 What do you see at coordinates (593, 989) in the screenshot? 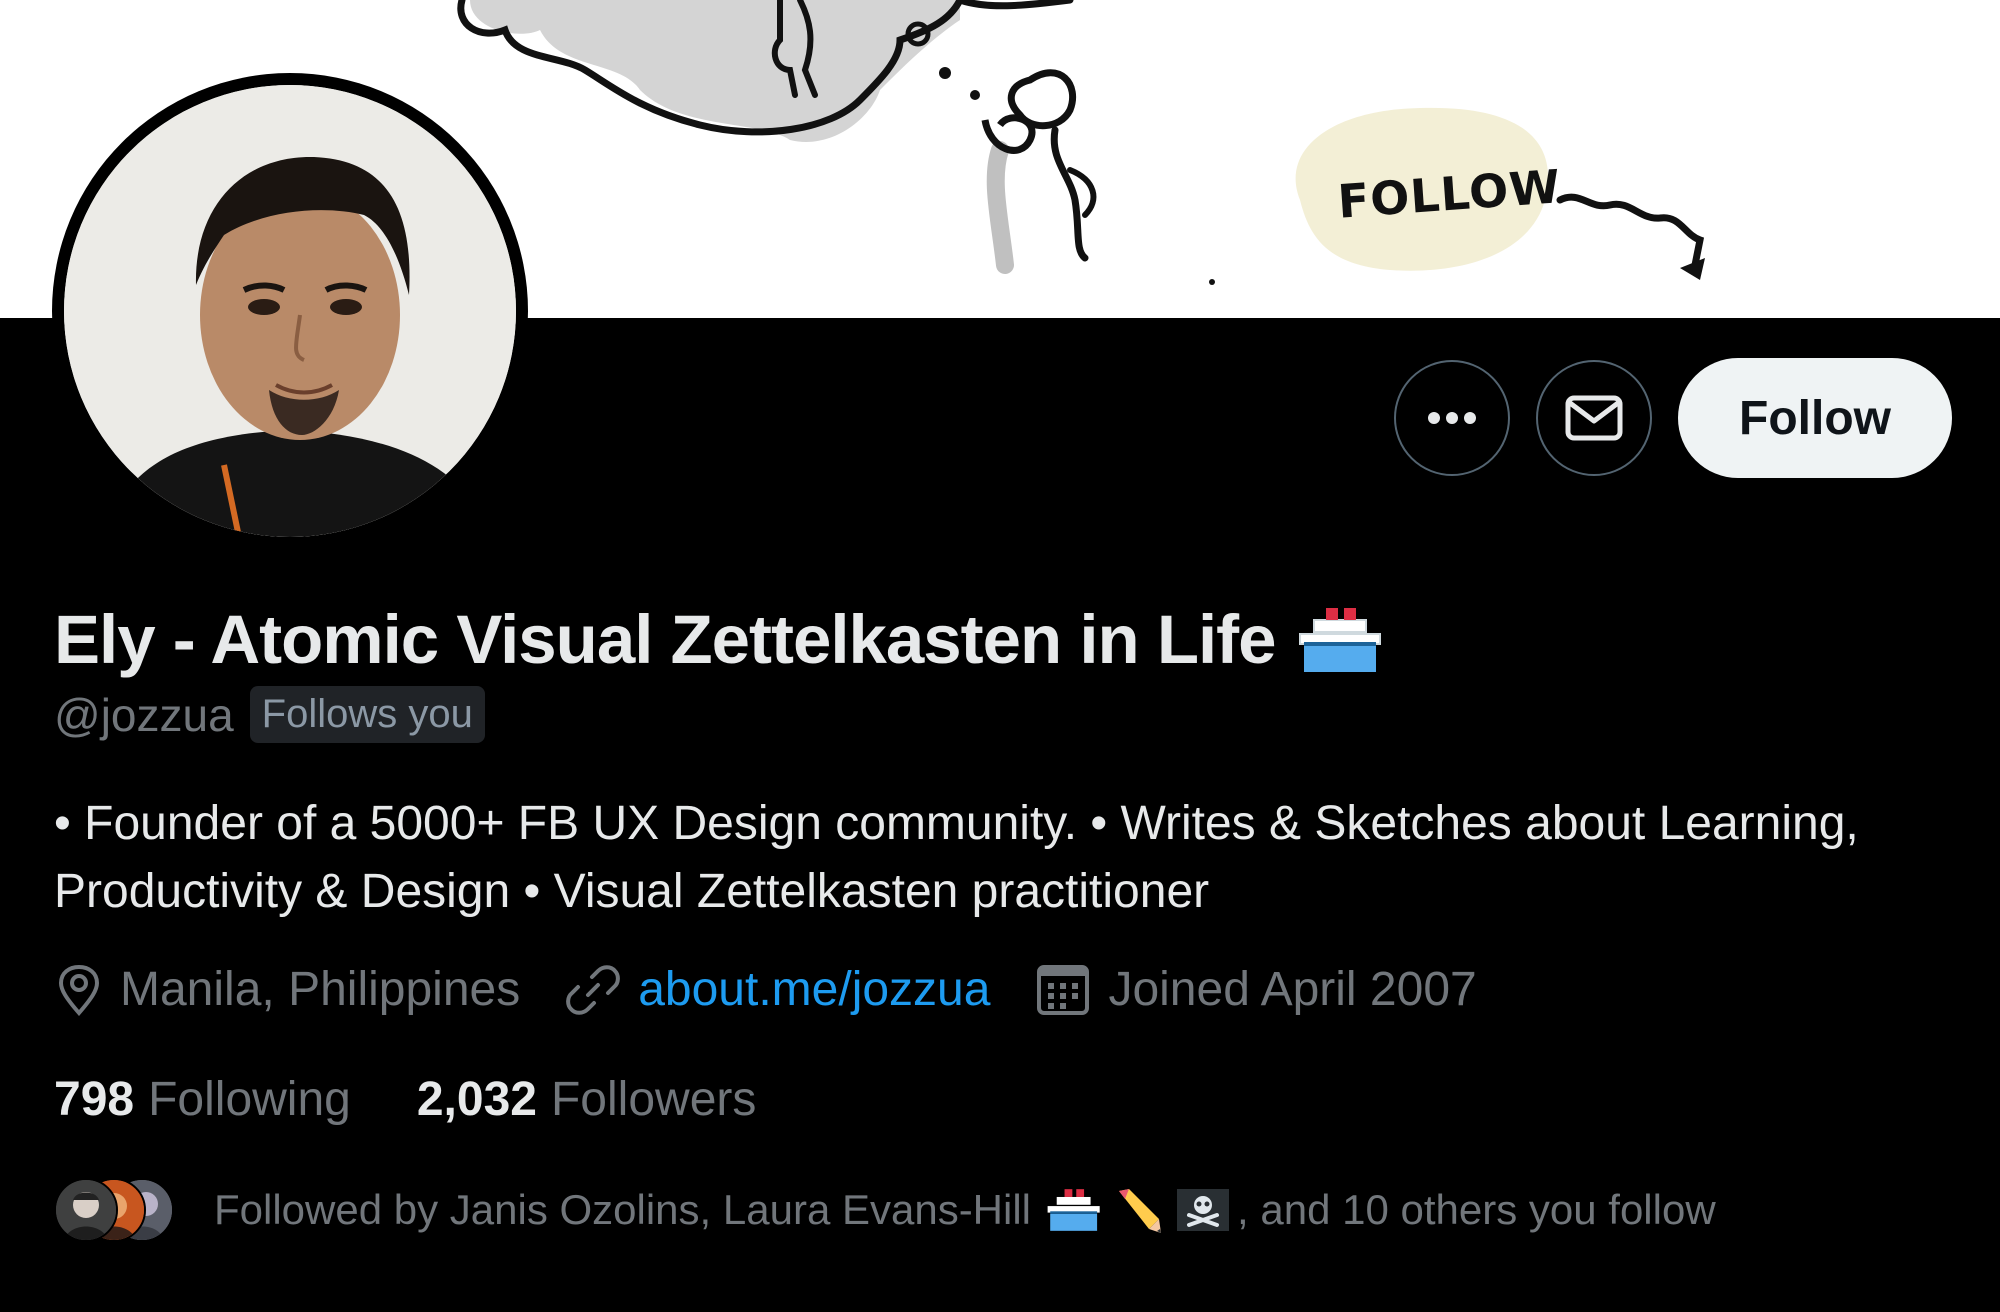
I see `link-icon` at bounding box center [593, 989].